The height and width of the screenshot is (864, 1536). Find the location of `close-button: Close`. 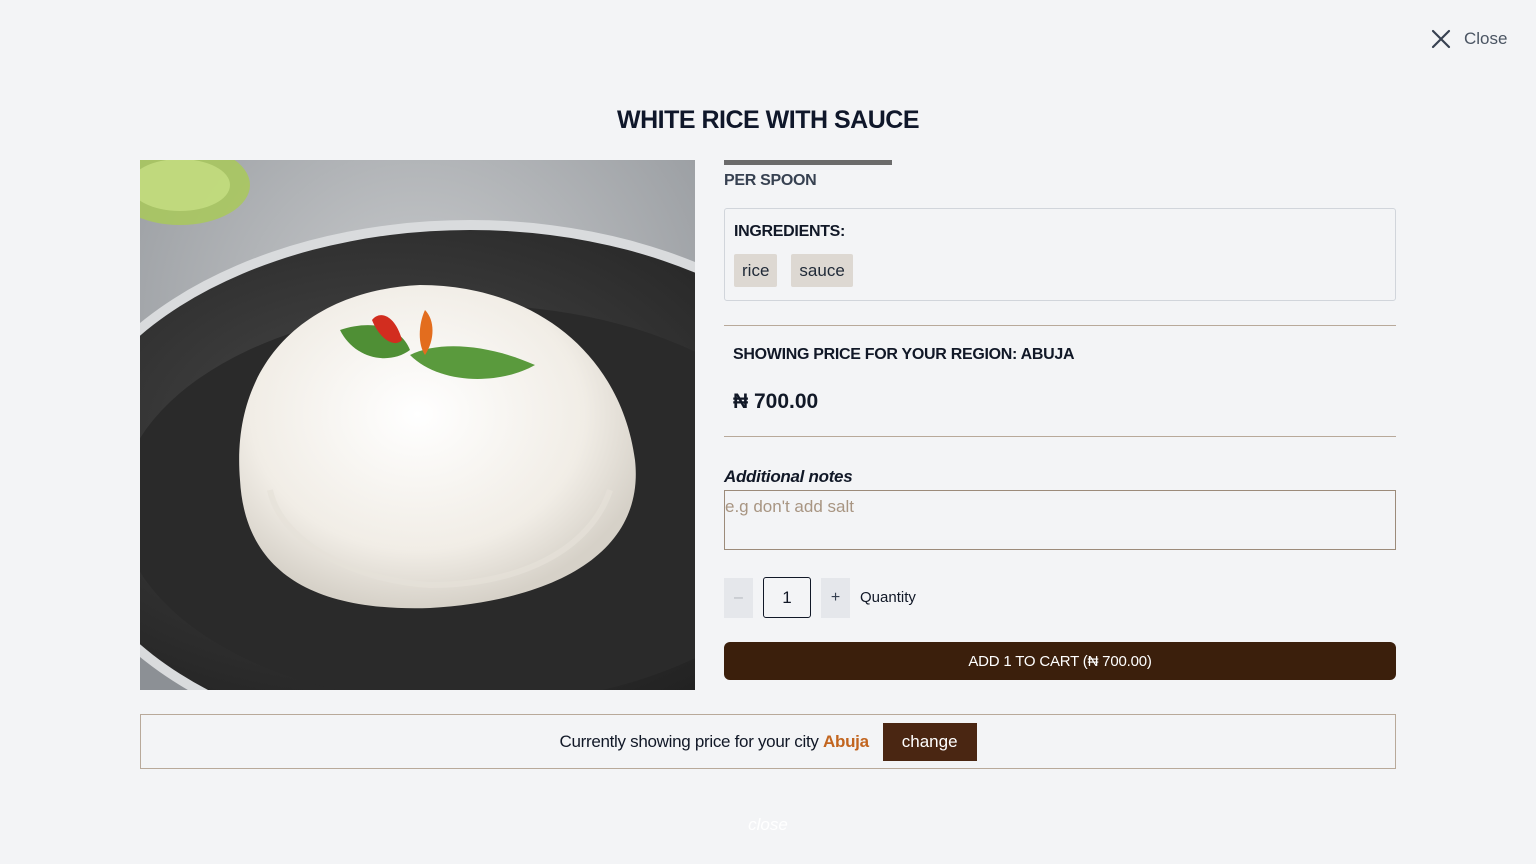

close-button: Close is located at coordinates (1468, 39).